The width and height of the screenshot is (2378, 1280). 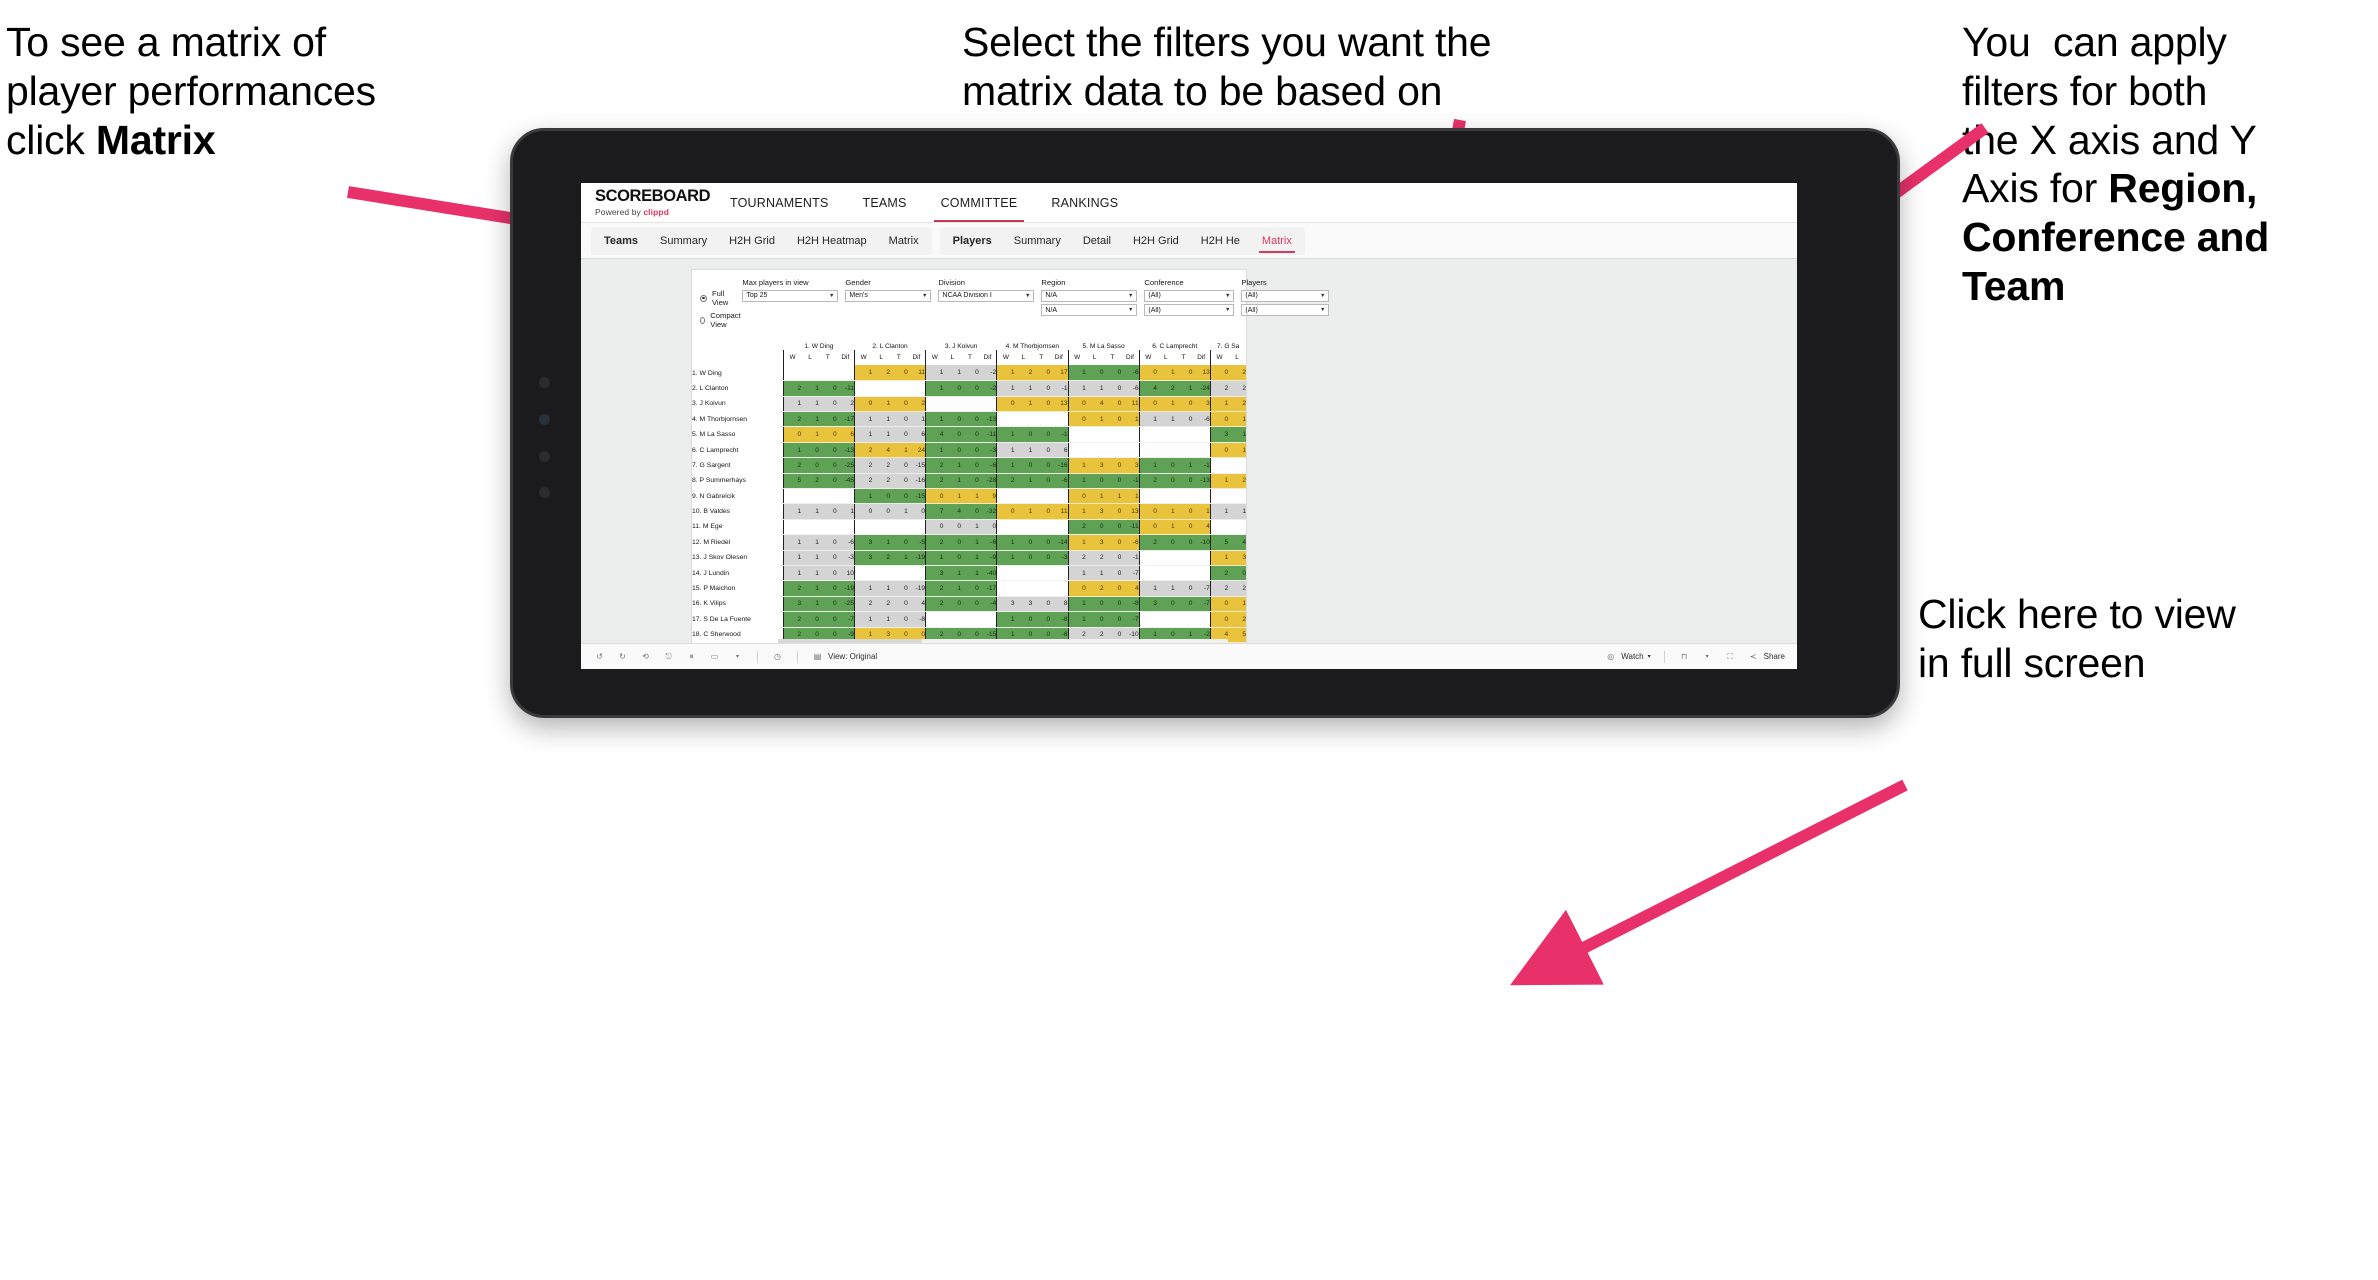 What do you see at coordinates (904, 241) in the screenshot?
I see `tab-teams-matrix: Matrix` at bounding box center [904, 241].